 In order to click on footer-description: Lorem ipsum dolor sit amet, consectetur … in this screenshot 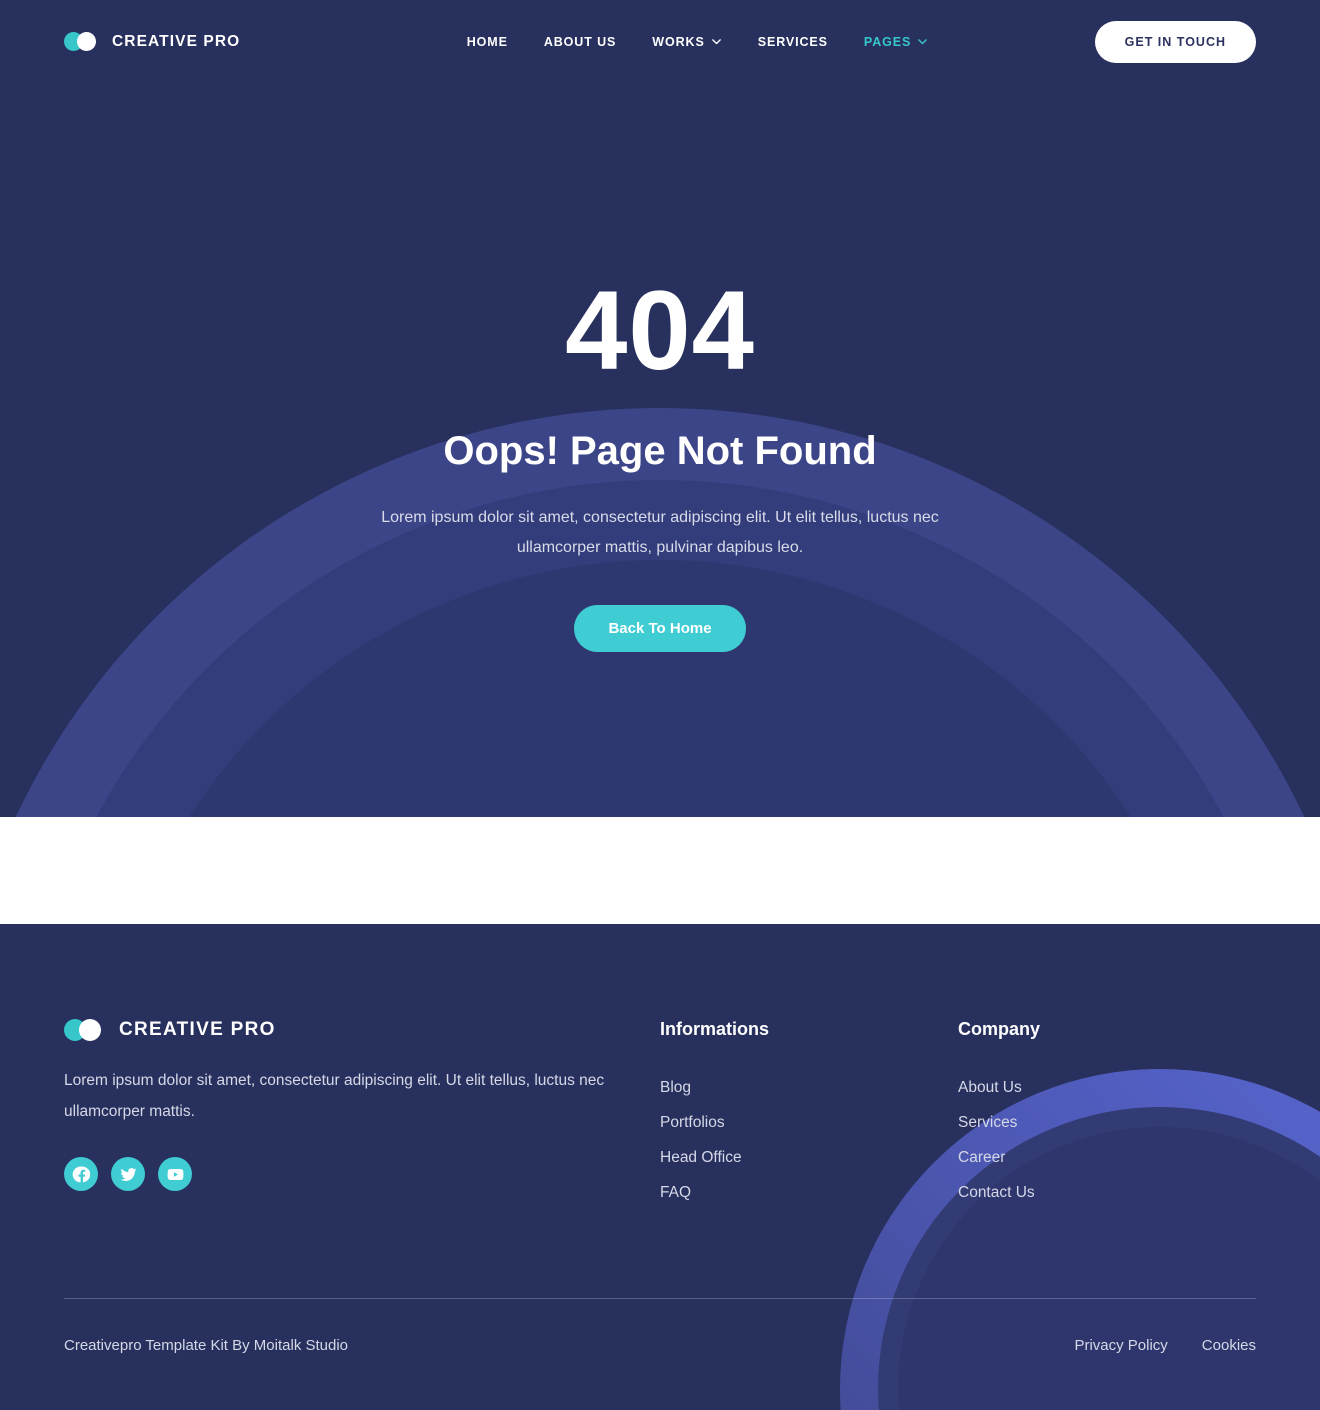, I will do `click(334, 1096)`.